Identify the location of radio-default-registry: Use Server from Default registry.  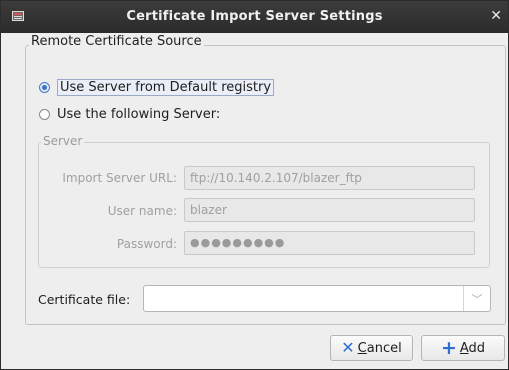
(157, 87).